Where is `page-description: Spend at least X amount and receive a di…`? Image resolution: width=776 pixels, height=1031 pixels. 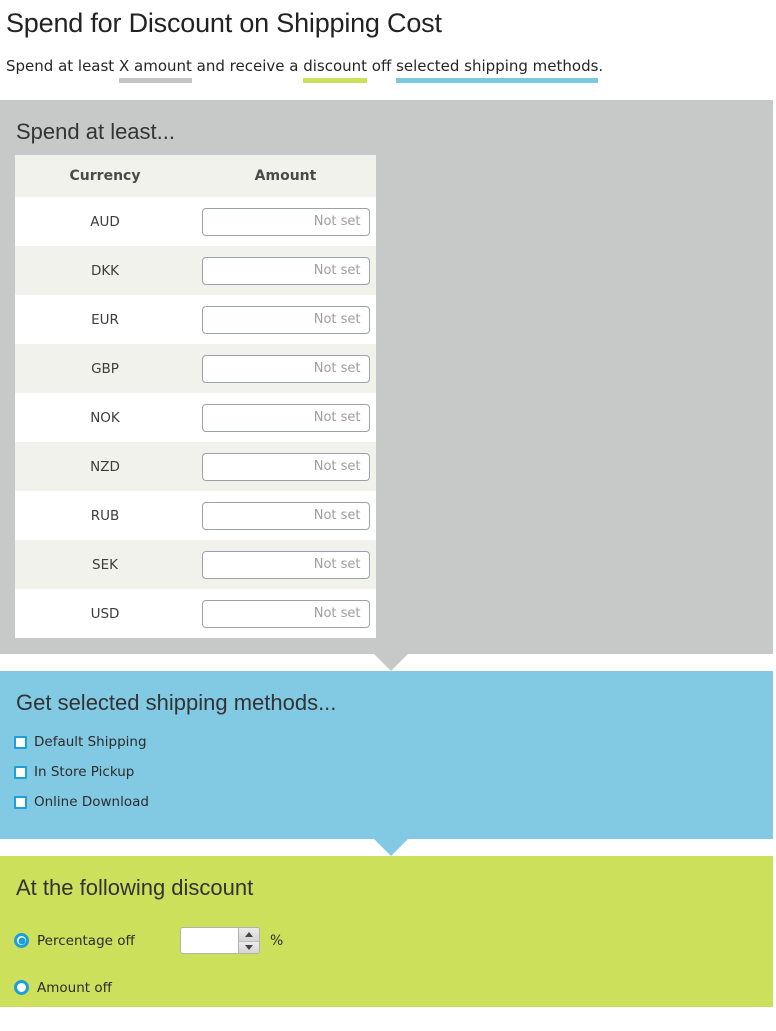 page-description: Spend at least X amount and receive a di… is located at coordinates (388, 61).